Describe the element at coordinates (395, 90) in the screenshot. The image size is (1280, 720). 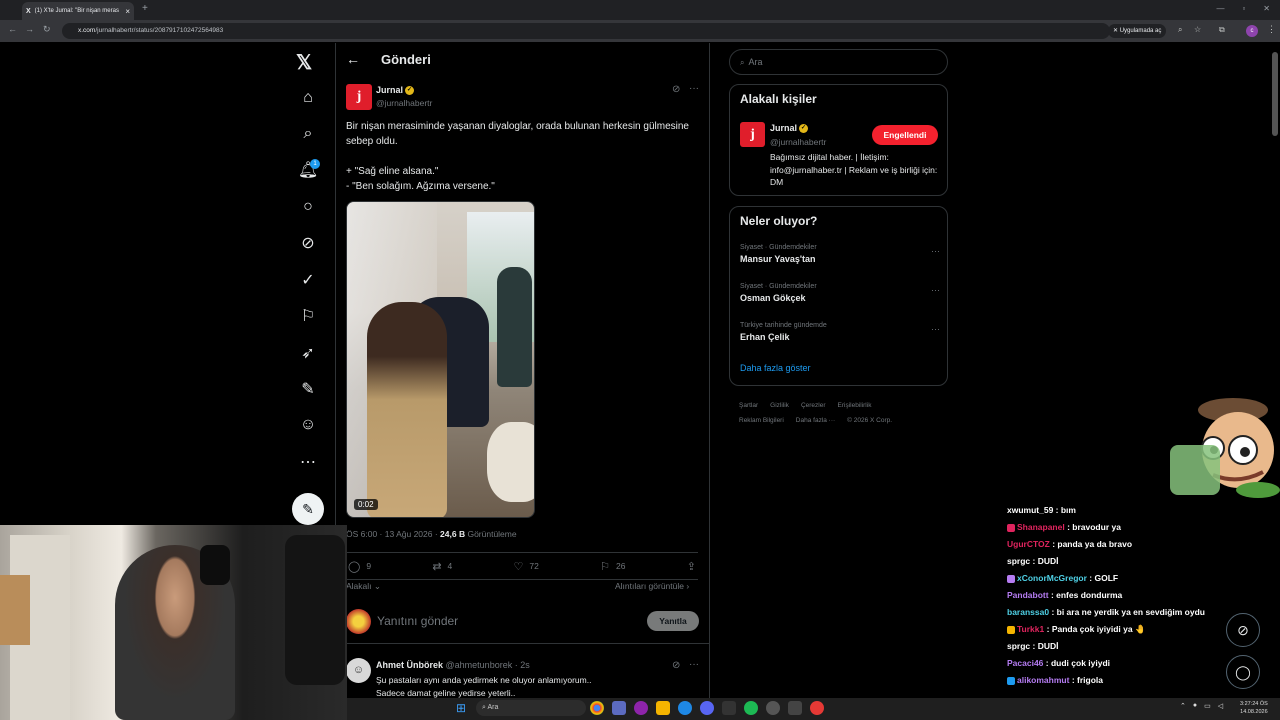
I see `author-name: Jurnal ✓` at that location.